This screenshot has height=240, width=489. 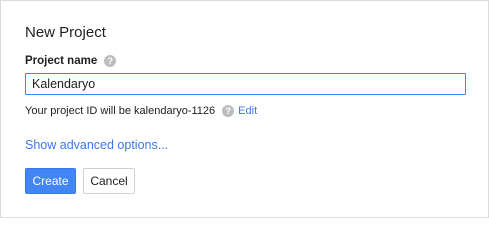 I want to click on cancel-button: Cancel, so click(x=109, y=181).